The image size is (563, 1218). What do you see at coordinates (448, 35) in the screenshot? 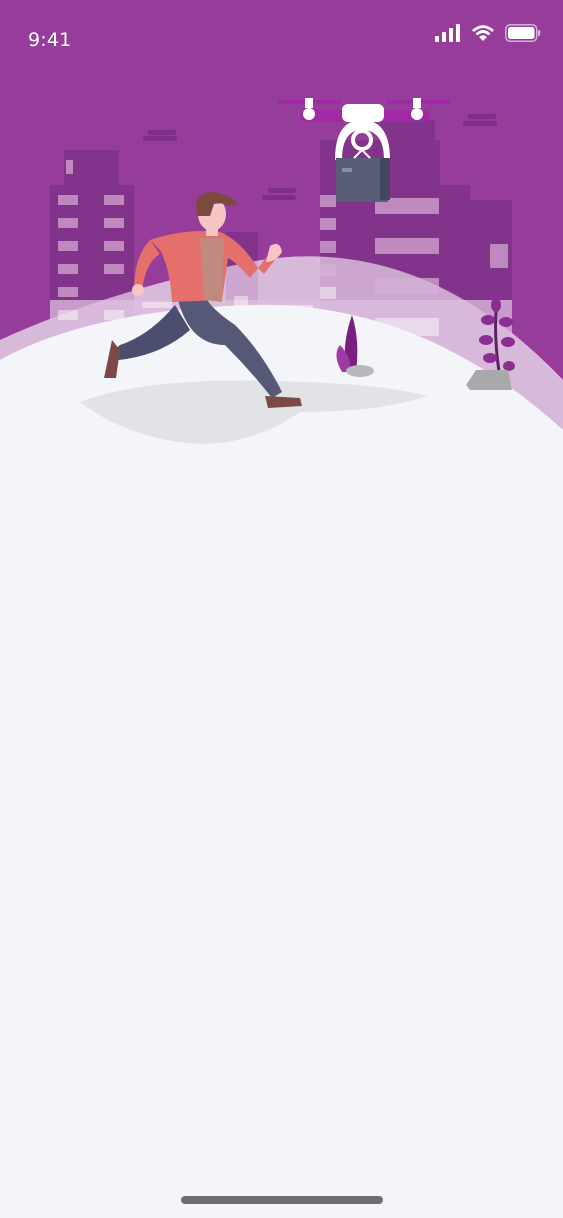
I see `cellular-signal-icon` at bounding box center [448, 35].